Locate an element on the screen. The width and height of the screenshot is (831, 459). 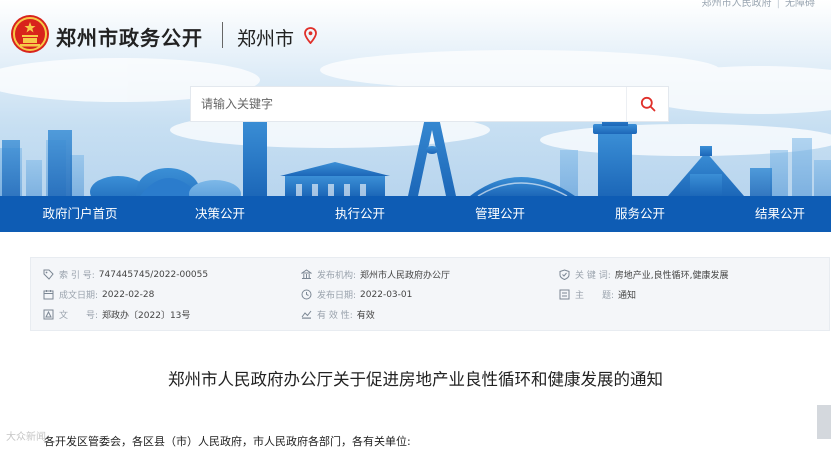
search-box is located at coordinates (429, 104).